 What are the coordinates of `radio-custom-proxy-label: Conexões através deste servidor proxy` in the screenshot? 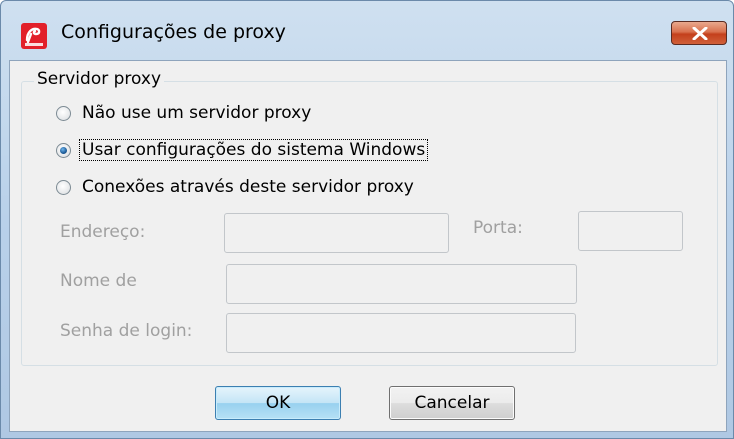 It's located at (248, 187).